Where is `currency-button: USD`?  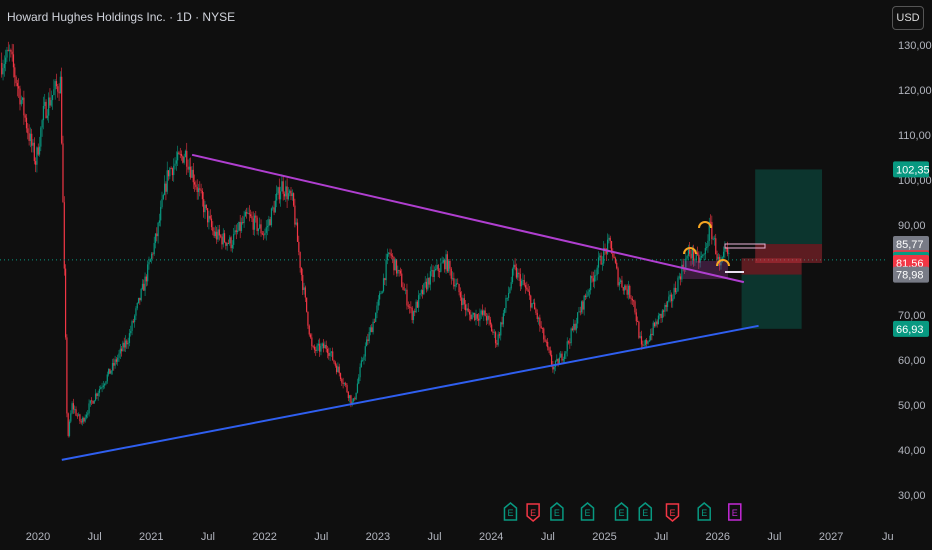 currency-button: USD is located at coordinates (908, 18).